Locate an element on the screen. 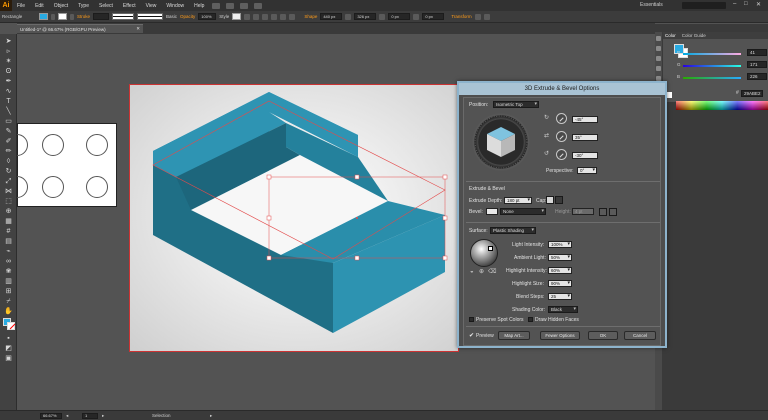 Image resolution: width=768 pixels, height=420 pixels. shading-color-dropdown: Black is located at coordinates (563, 309).